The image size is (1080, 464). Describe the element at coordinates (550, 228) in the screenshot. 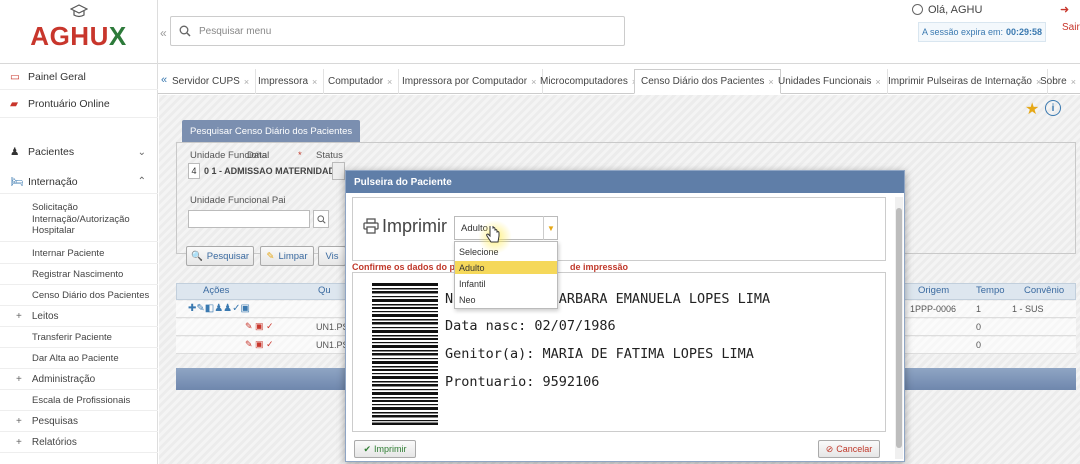

I see `chevron-down-icon: ▼` at that location.